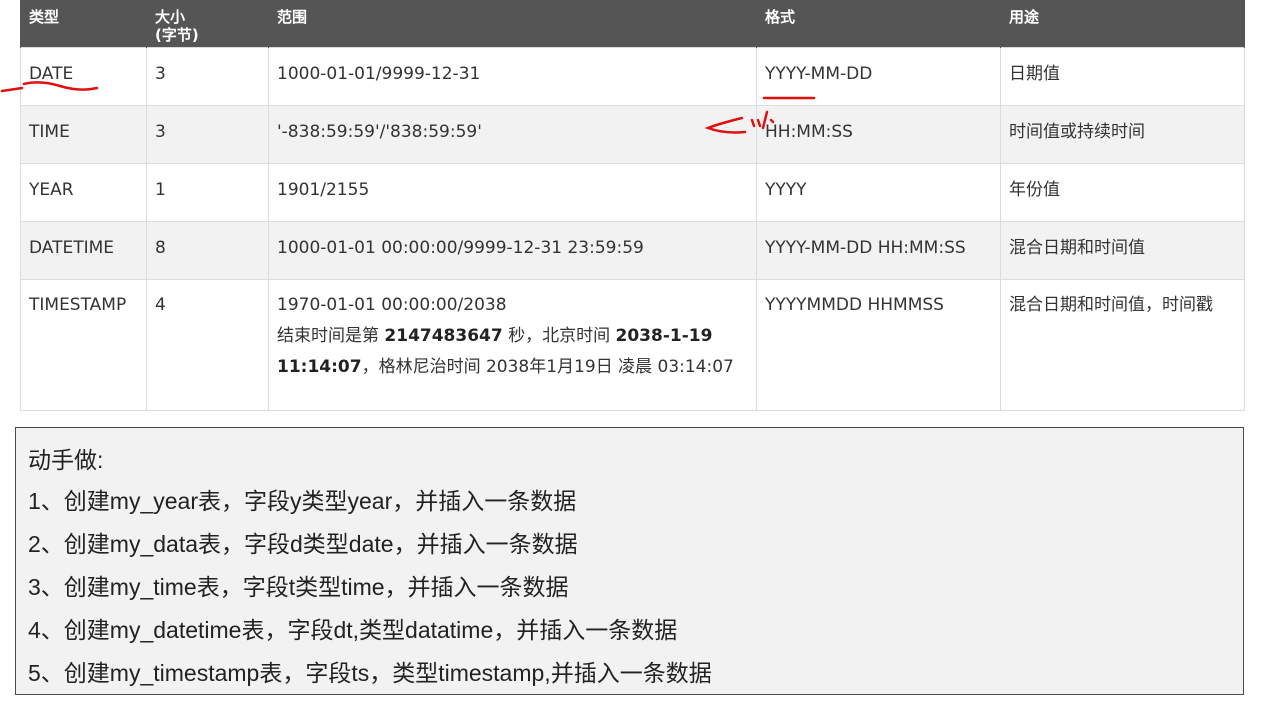 This screenshot has height=714, width=1269. Describe the element at coordinates (878, 192) in the screenshot. I see `cell-format: YYYY` at that location.